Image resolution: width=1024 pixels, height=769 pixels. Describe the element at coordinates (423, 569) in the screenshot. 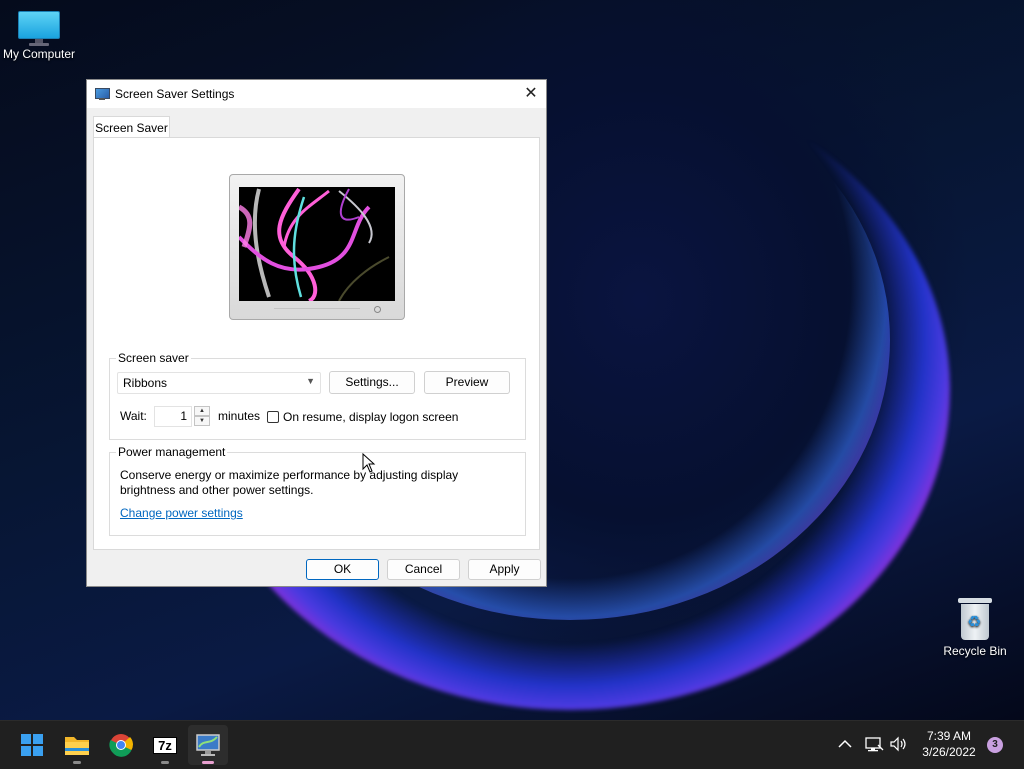

I see `cancel-button: Cancel` at that location.